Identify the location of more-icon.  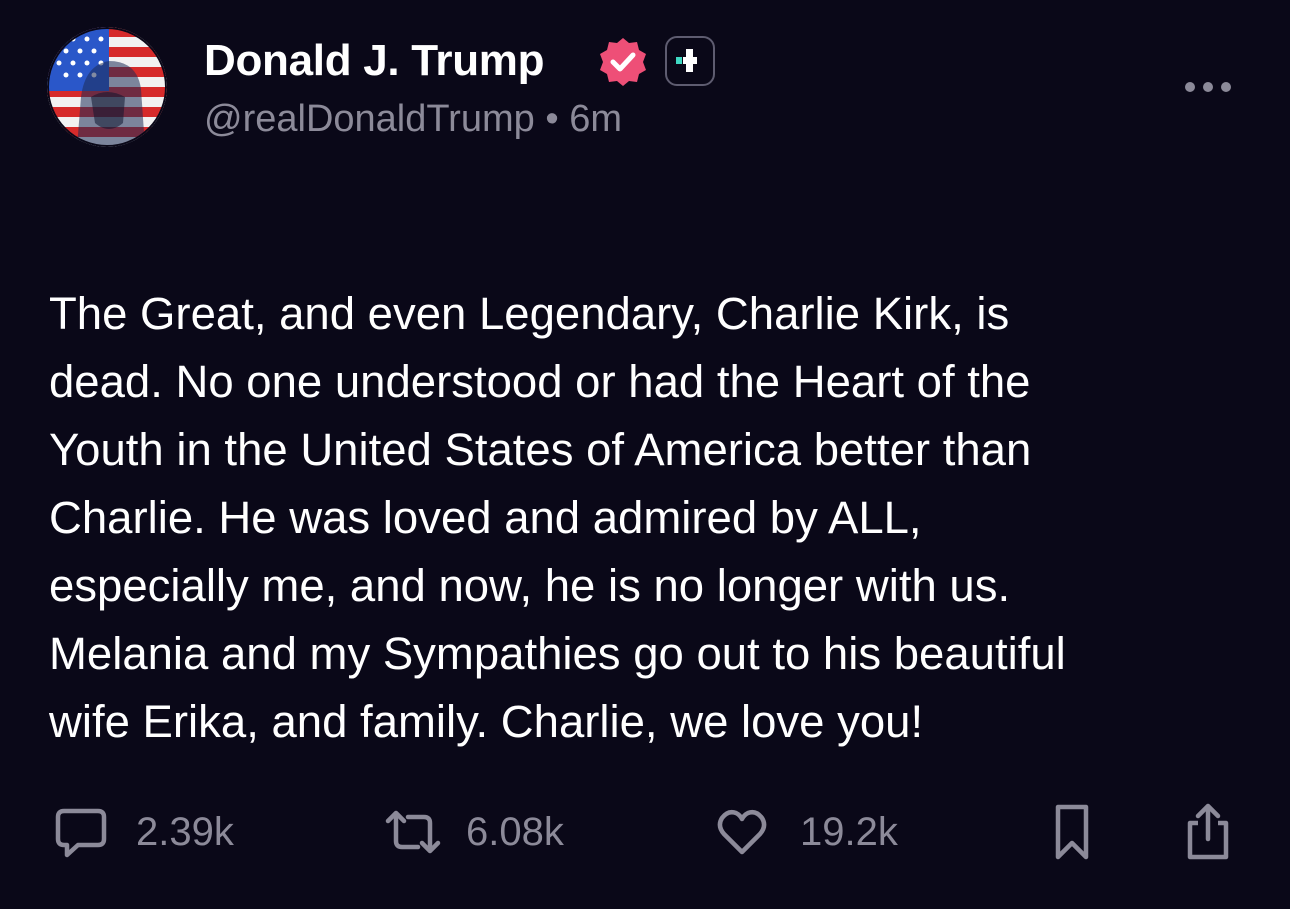
(1208, 87).